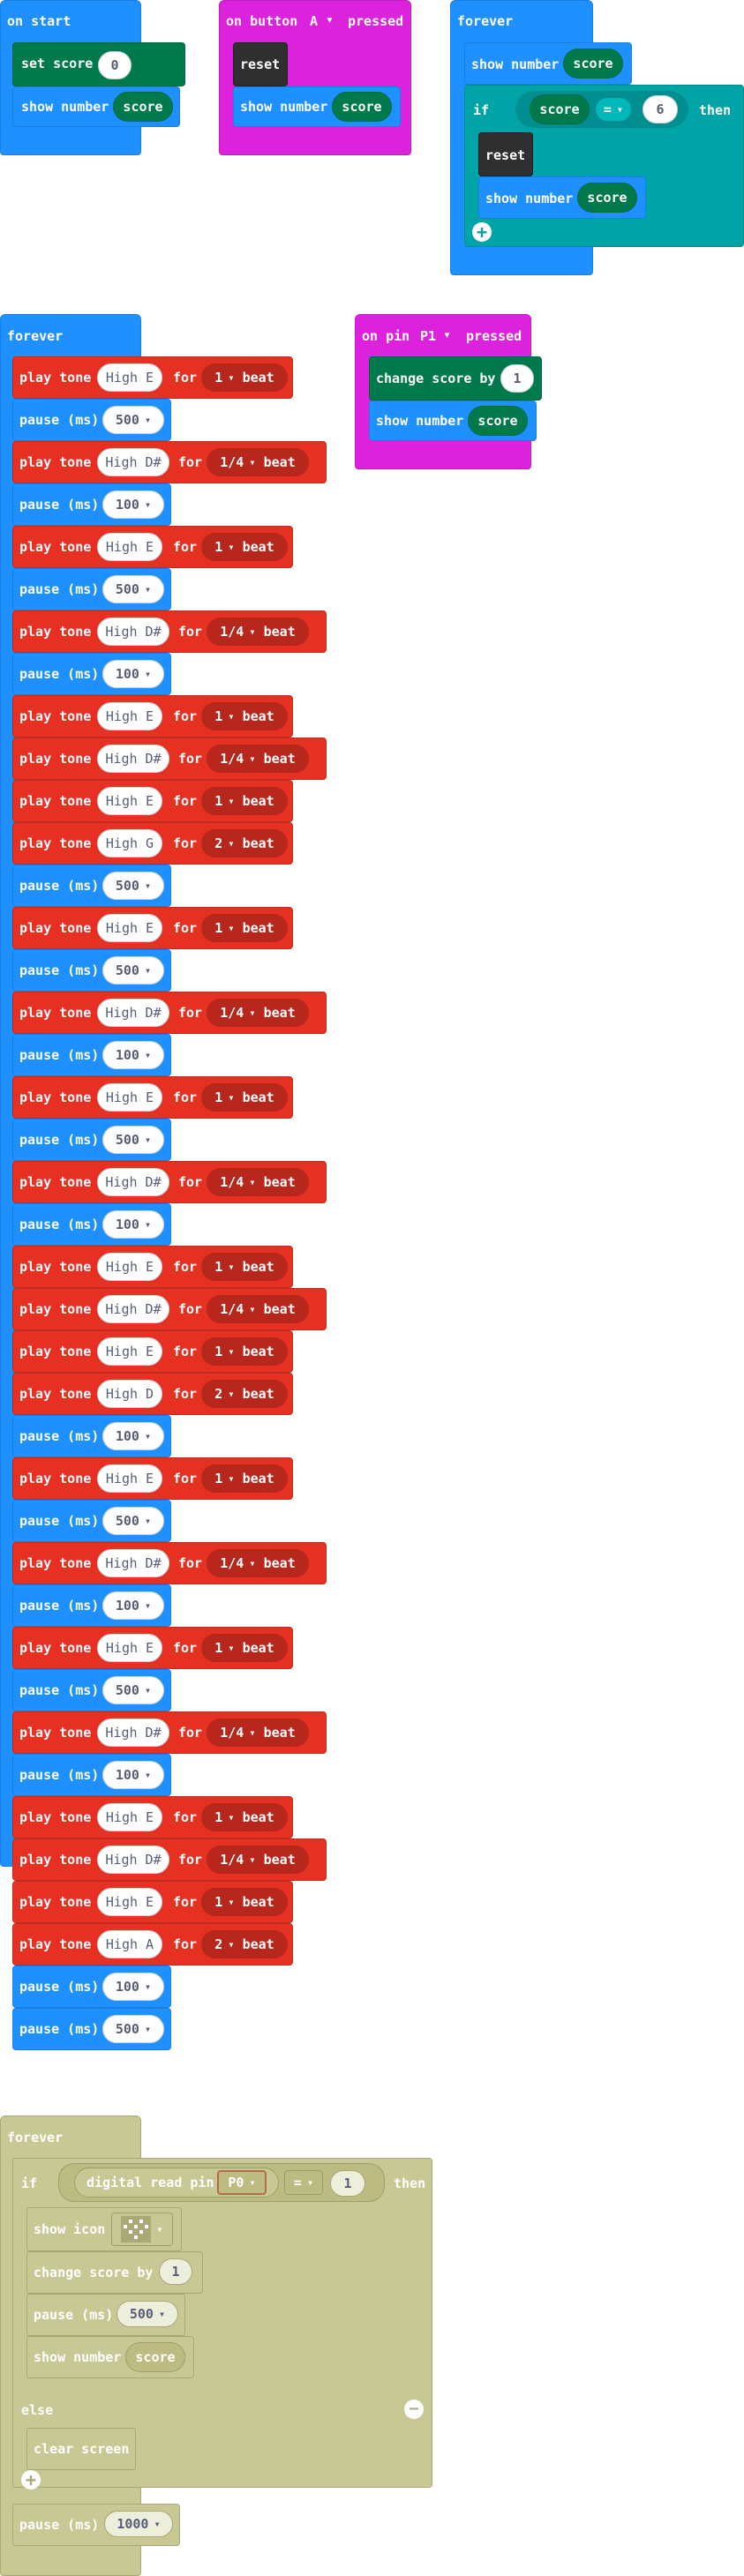 The height and width of the screenshot is (2576, 744). Describe the element at coordinates (115, 65) in the screenshot. I see `set-score-value-input: 0` at that location.